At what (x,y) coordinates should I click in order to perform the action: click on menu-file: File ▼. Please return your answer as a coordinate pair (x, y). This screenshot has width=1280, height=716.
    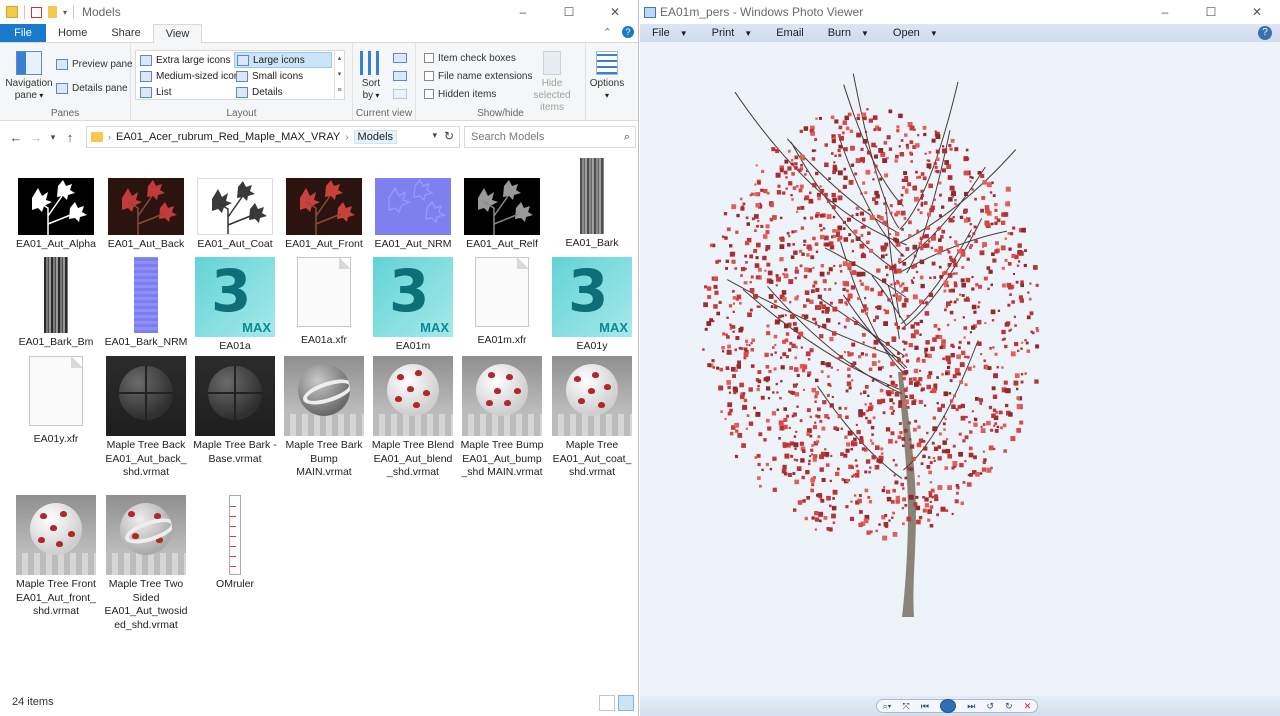
    Looking at the image, I should click on (670, 33).